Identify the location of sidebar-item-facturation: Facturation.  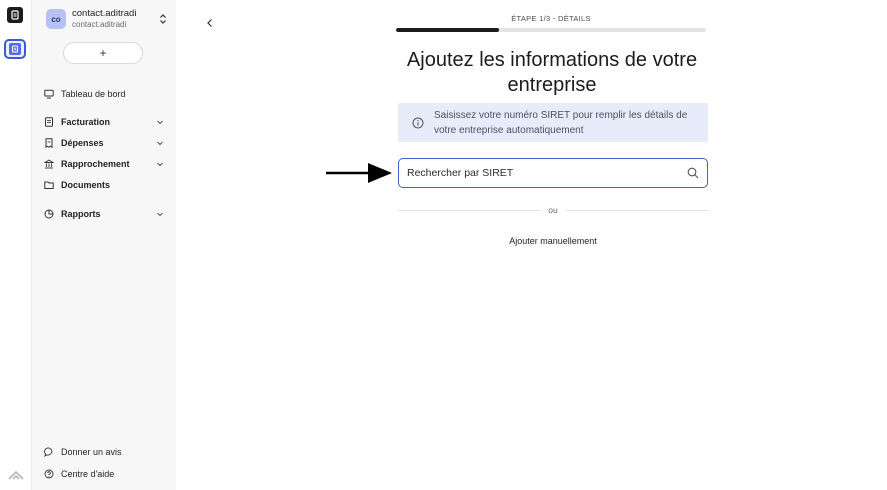
(104, 122).